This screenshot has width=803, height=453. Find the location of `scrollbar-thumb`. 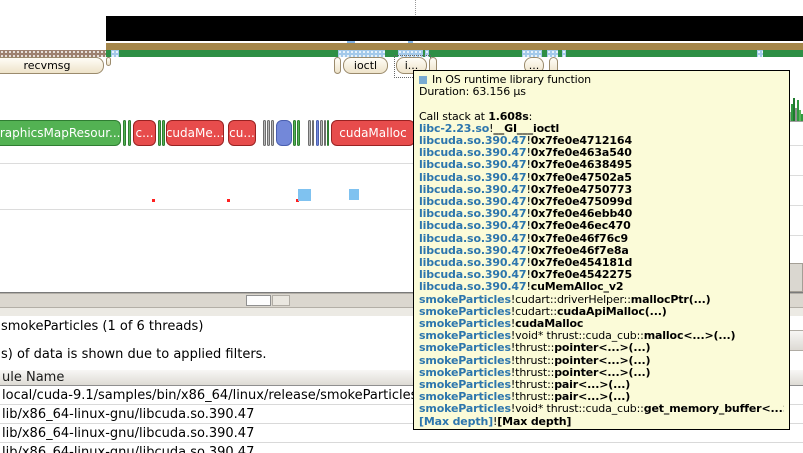

scrollbar-thumb is located at coordinates (258, 300).